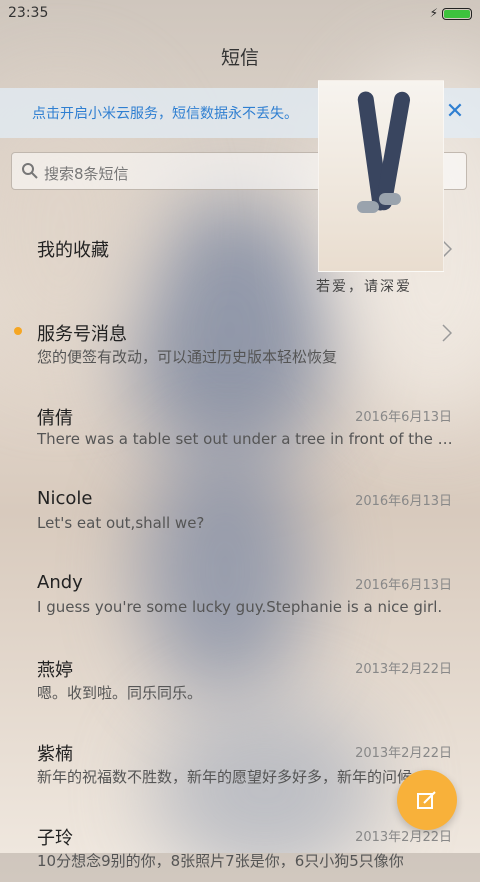 The image size is (480, 882). I want to click on compose-button, so click(427, 800).